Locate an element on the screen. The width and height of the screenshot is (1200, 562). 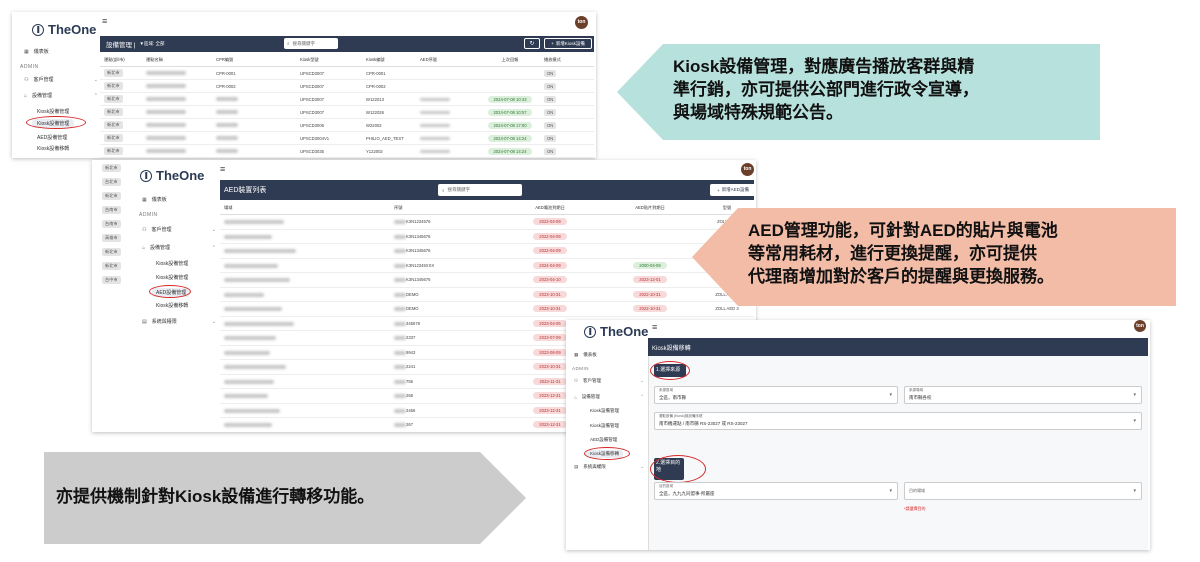
table-row: K3N12345XXX 2024-04-09 2000-04-09 is located at coordinates (487, 265).